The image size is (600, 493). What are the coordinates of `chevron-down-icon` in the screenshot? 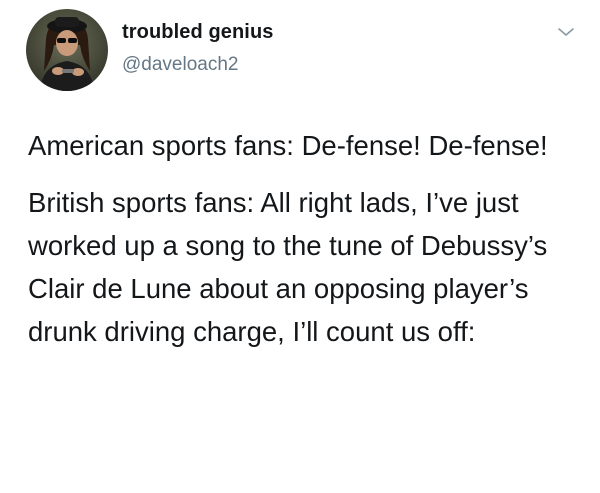 It's located at (566, 32).